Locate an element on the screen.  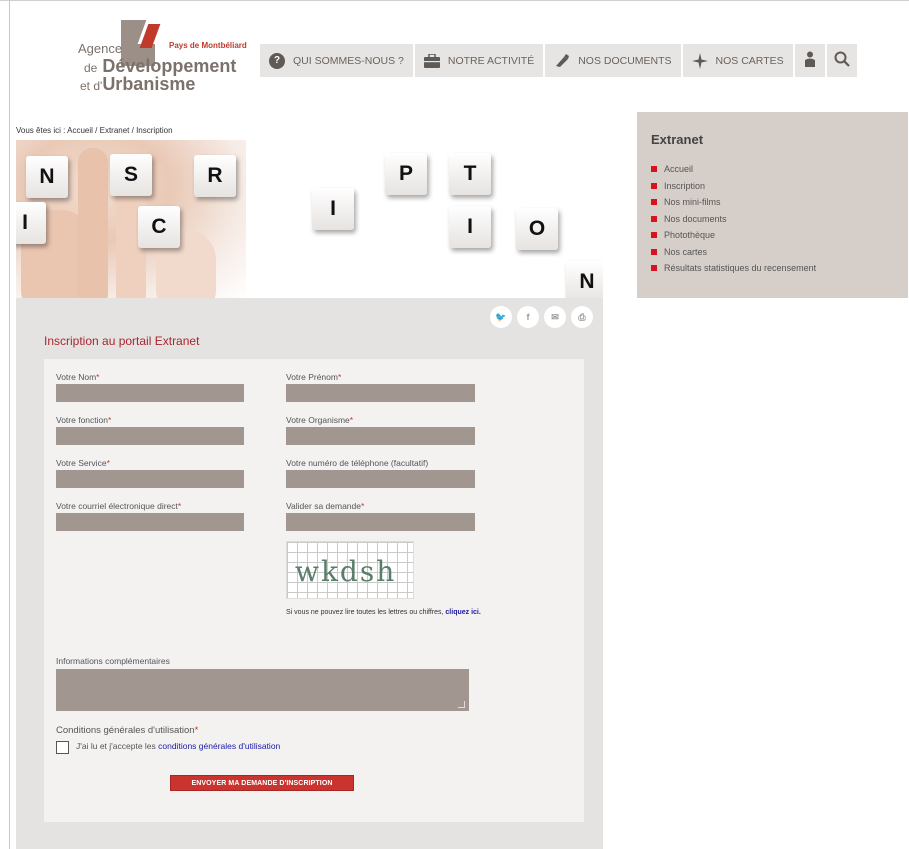
captcha-text: wkdsh is located at coordinates (346, 571).